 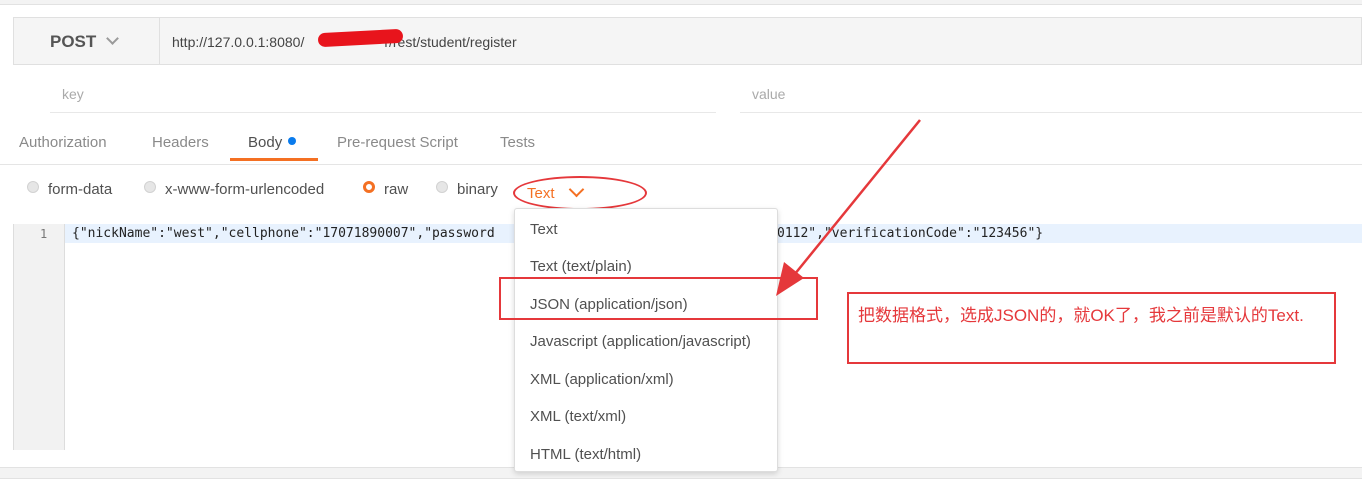 I want to click on annotation-note: 把数据格式，选成JSON的，就OK了，我之前是默认的Text., so click(x=1091, y=328).